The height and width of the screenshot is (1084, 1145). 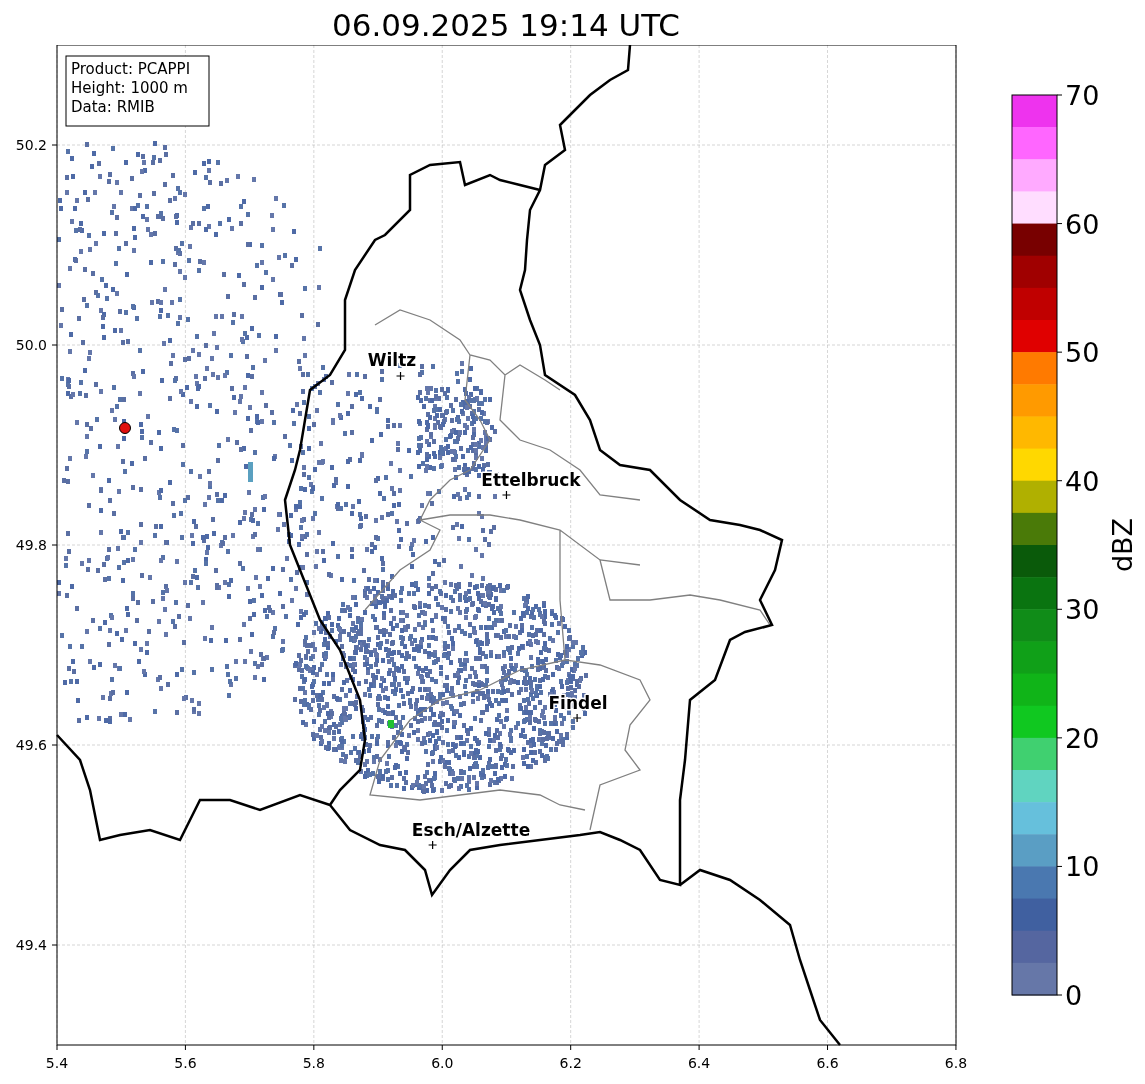 What do you see at coordinates (1074, 995) in the screenshot?
I see `colorbar-tick-label: 0` at bounding box center [1074, 995].